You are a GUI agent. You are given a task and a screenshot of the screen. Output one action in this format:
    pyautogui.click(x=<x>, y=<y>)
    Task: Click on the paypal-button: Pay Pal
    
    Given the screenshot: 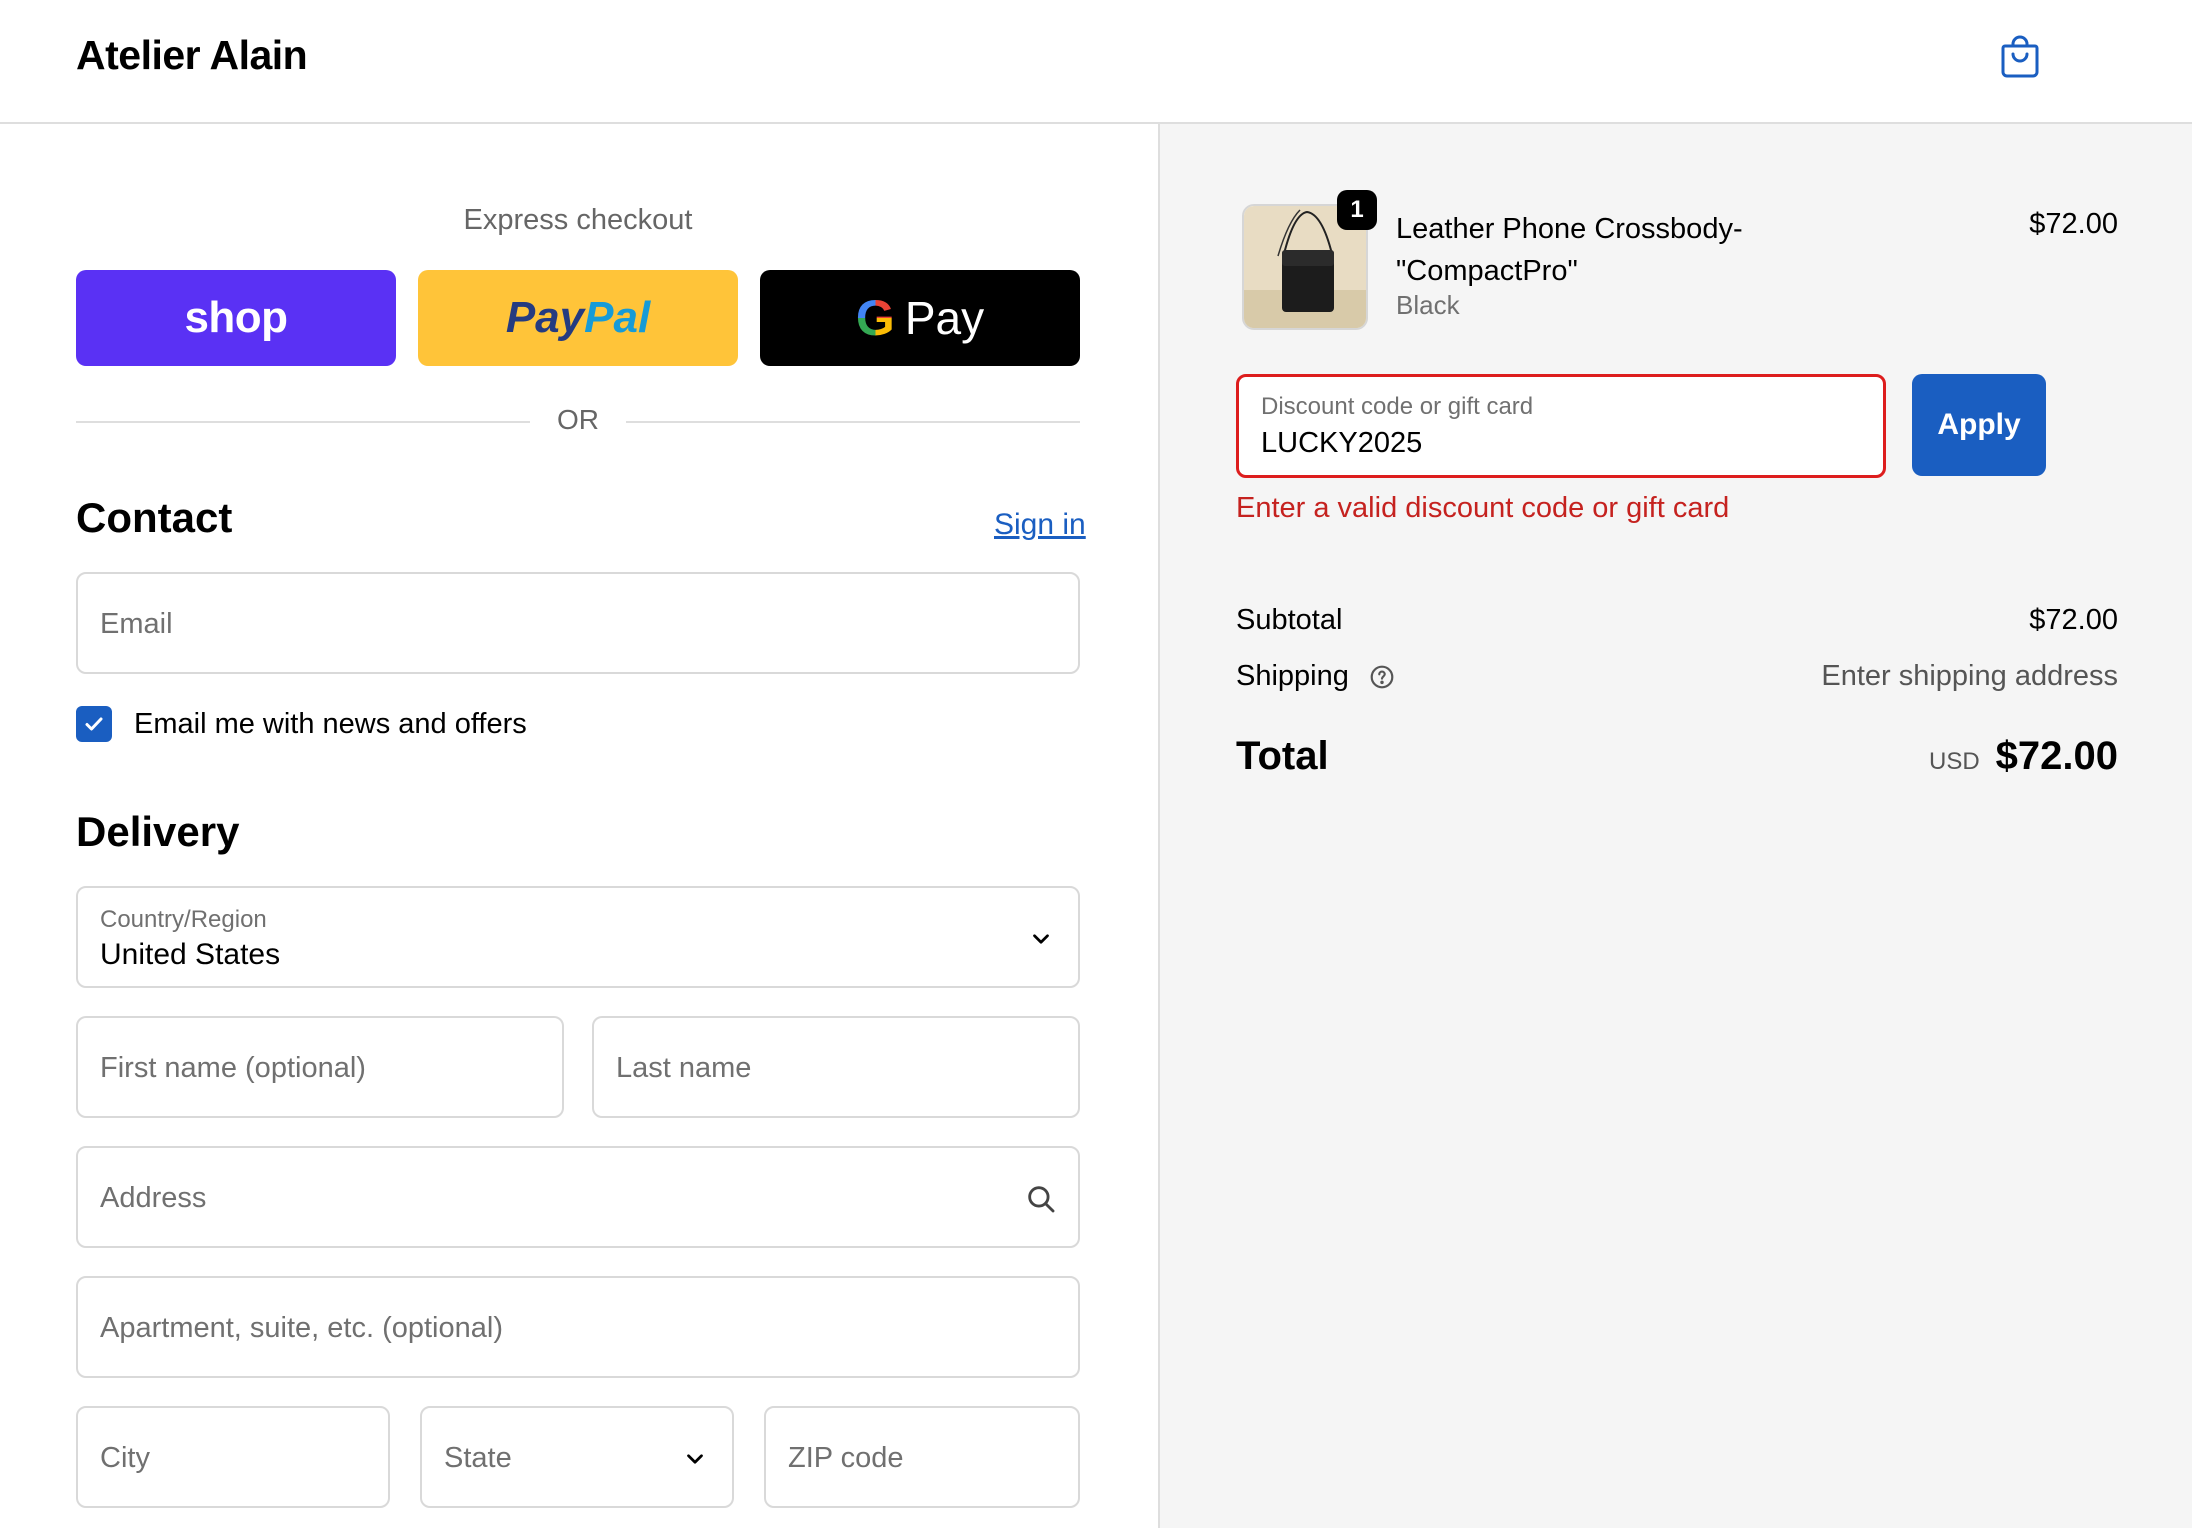 What is the action you would take?
    pyautogui.click(x=578, y=318)
    